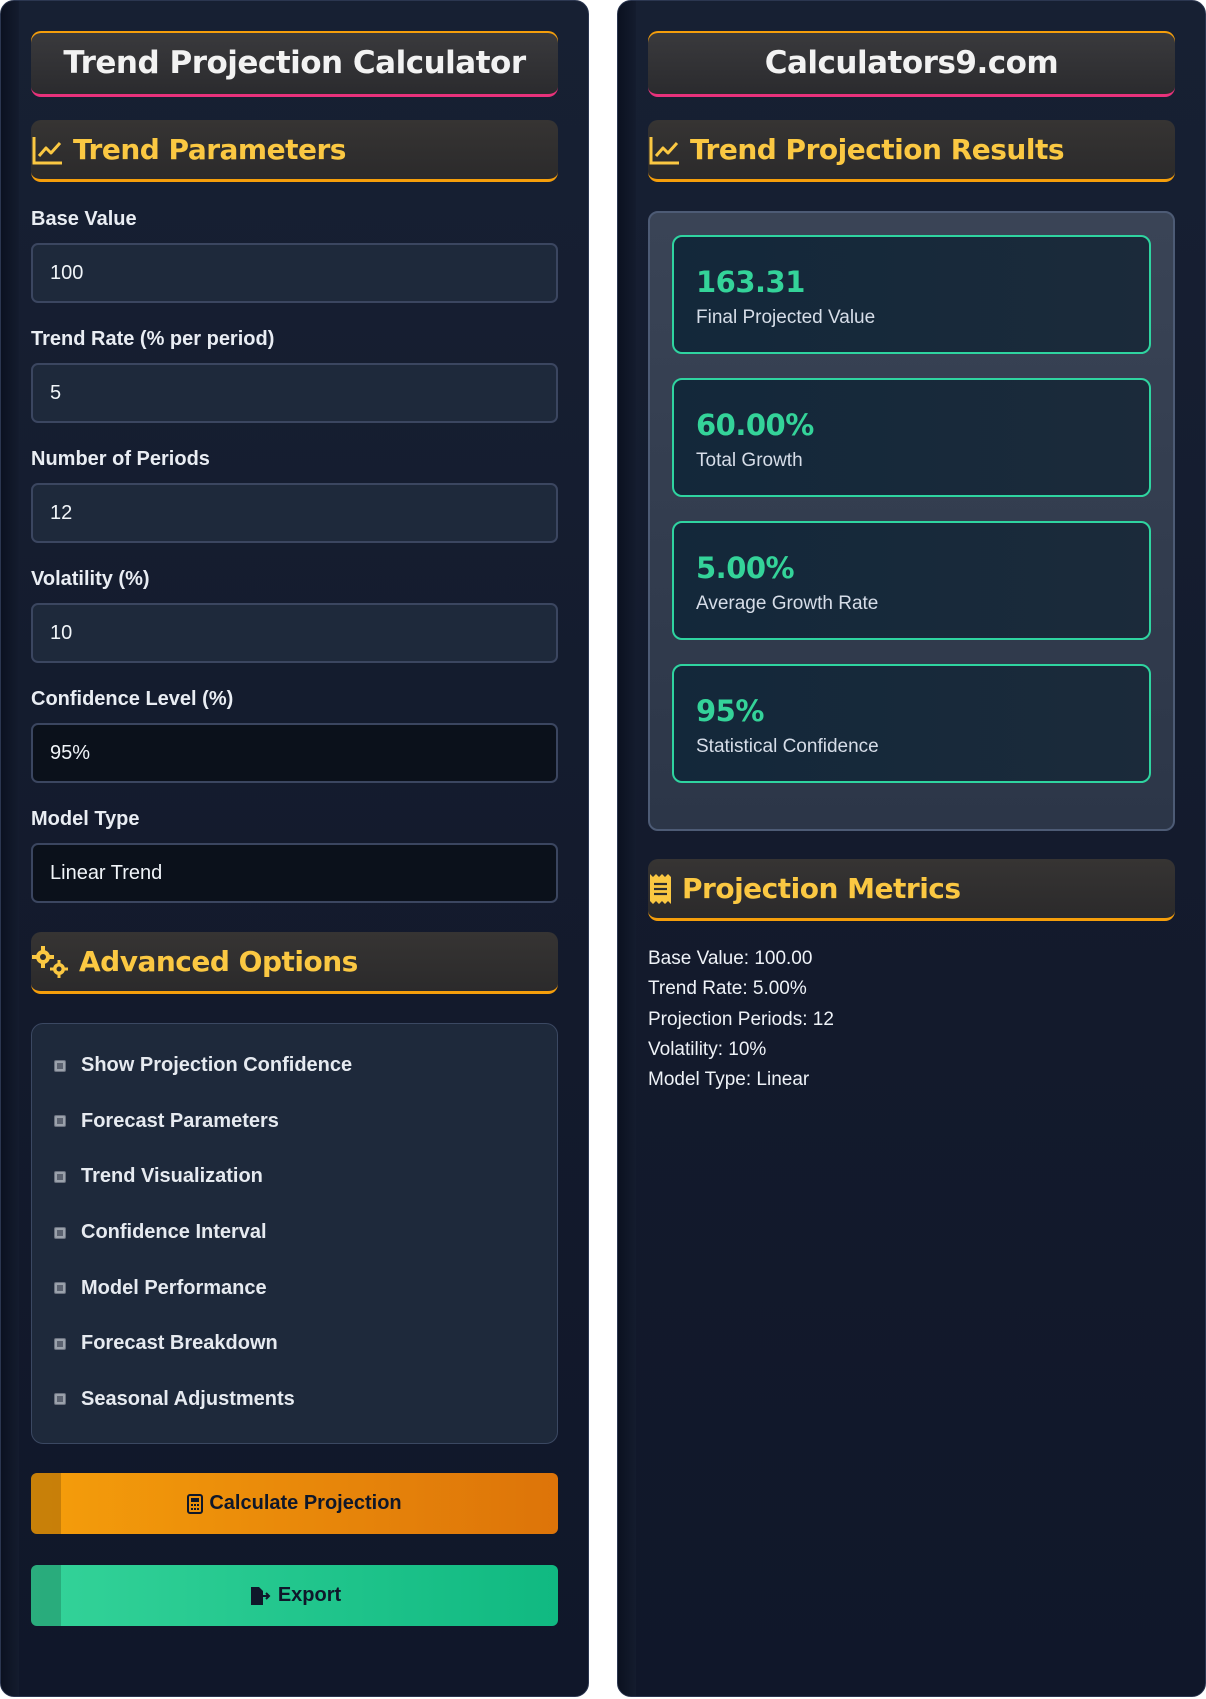 This screenshot has height=1699, width=1206. What do you see at coordinates (172, 1176) in the screenshot?
I see `option-label: Trend Visualization` at bounding box center [172, 1176].